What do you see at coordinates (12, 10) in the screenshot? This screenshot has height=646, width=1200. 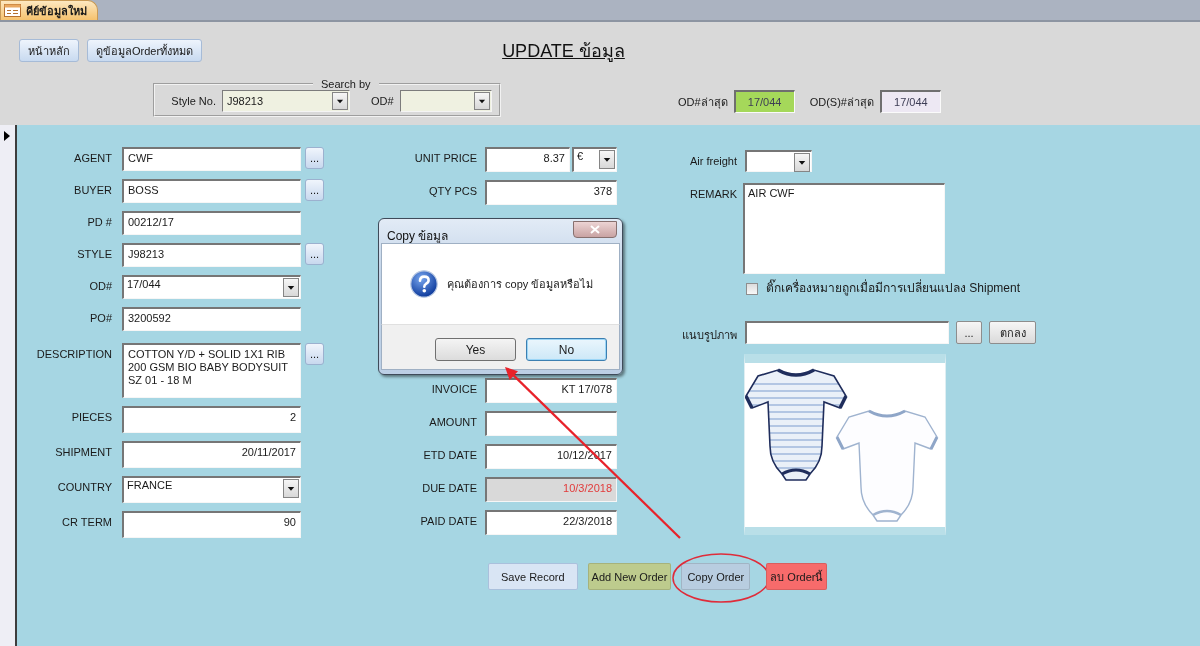 I see `form-icon` at bounding box center [12, 10].